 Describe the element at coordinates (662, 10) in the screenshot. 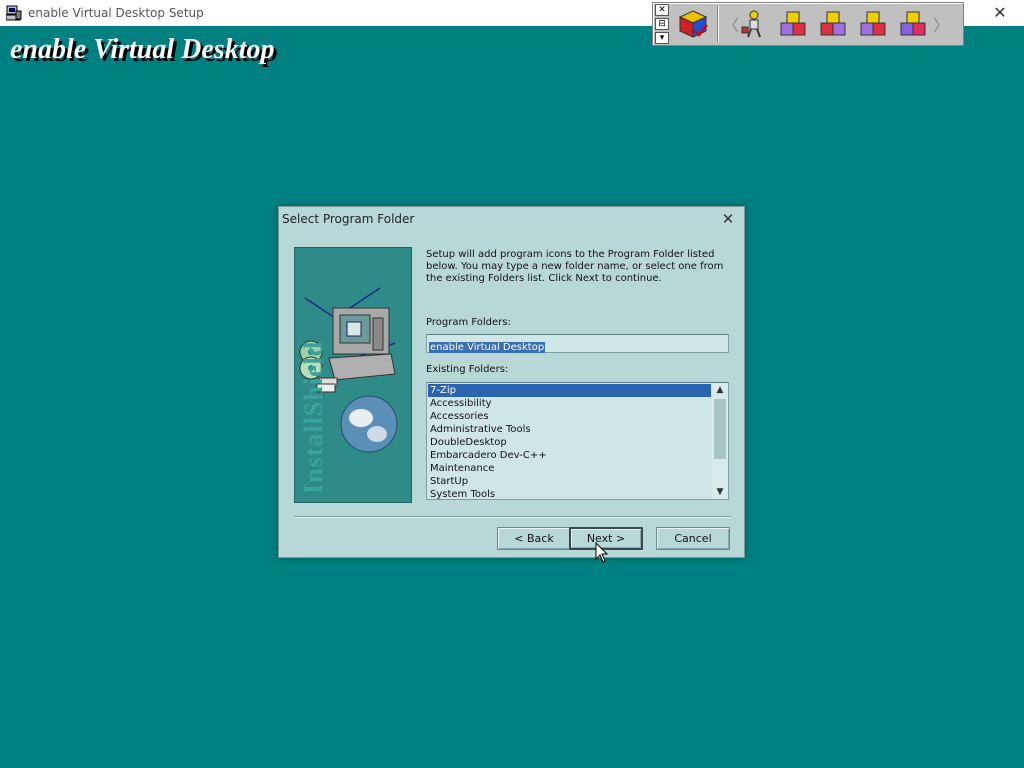

I see `toolbar-close-button: ✕` at that location.